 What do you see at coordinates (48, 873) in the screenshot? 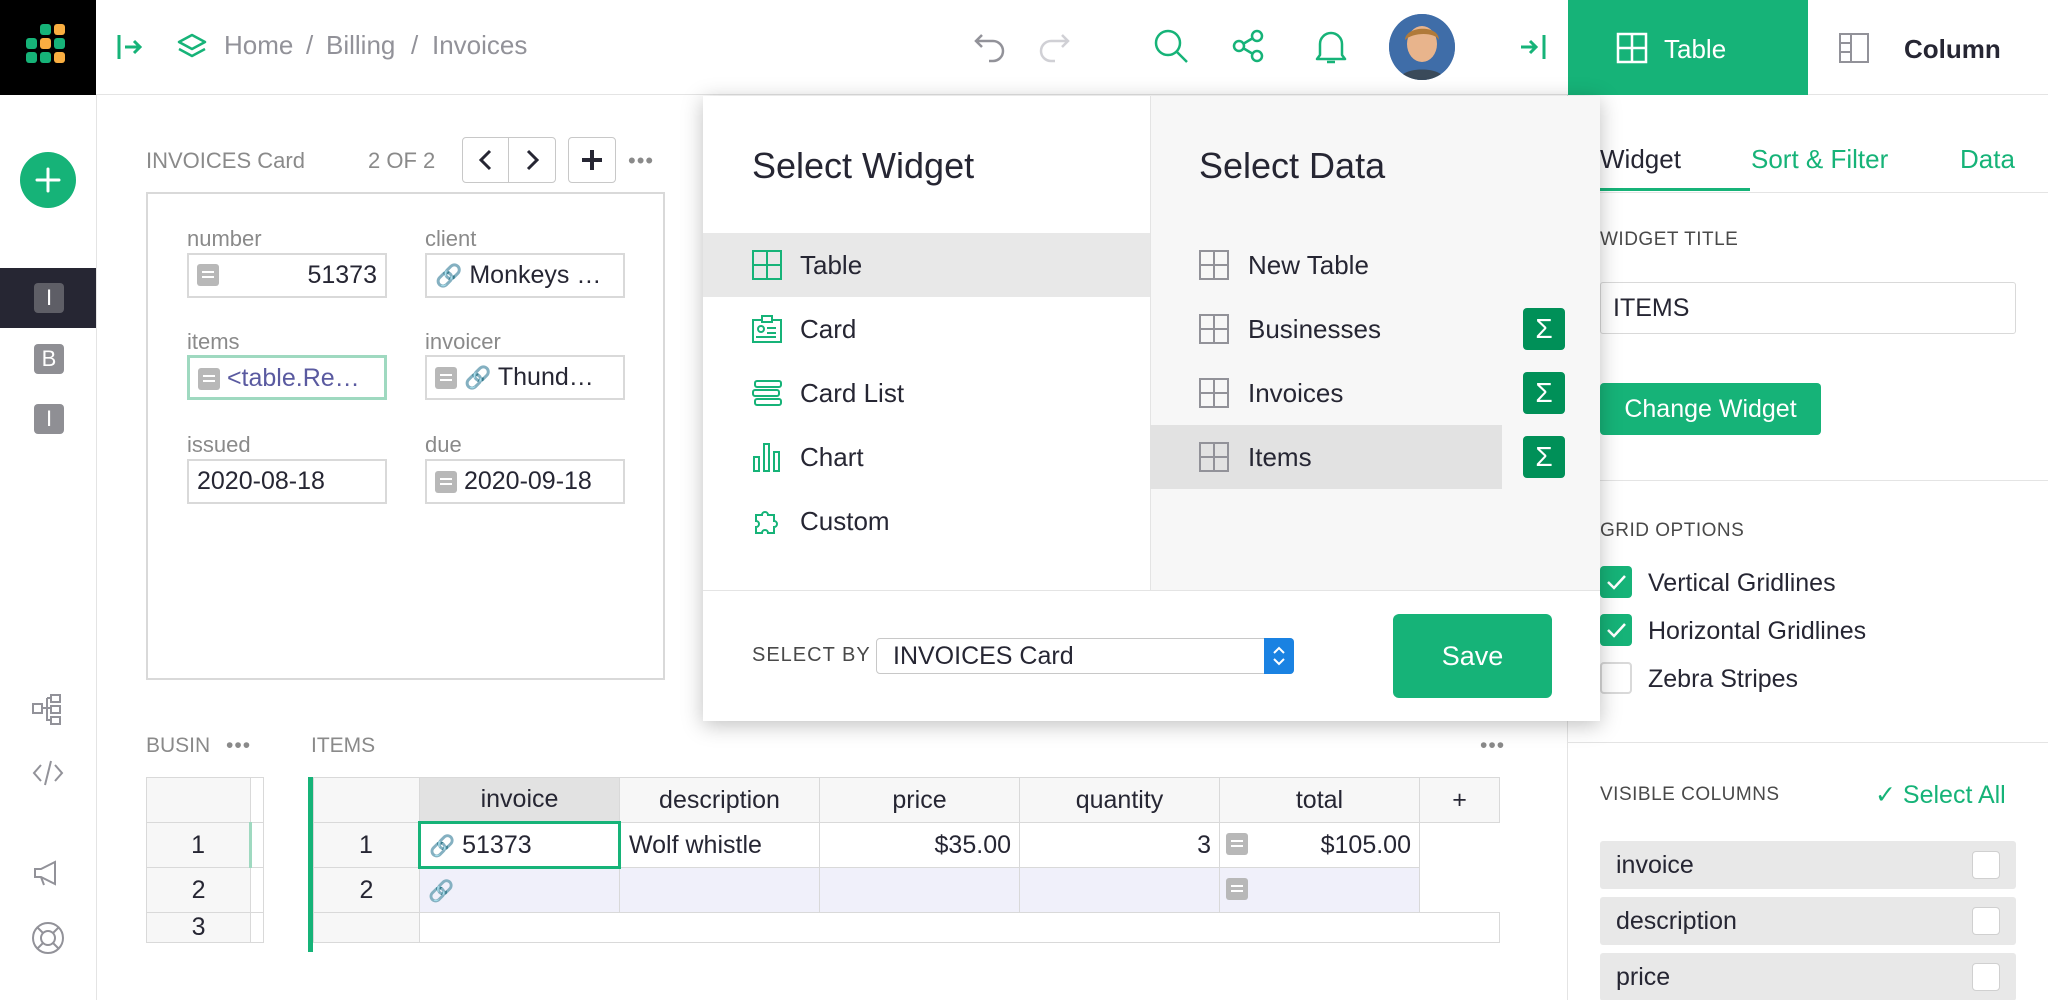
I see `announcements-icon` at bounding box center [48, 873].